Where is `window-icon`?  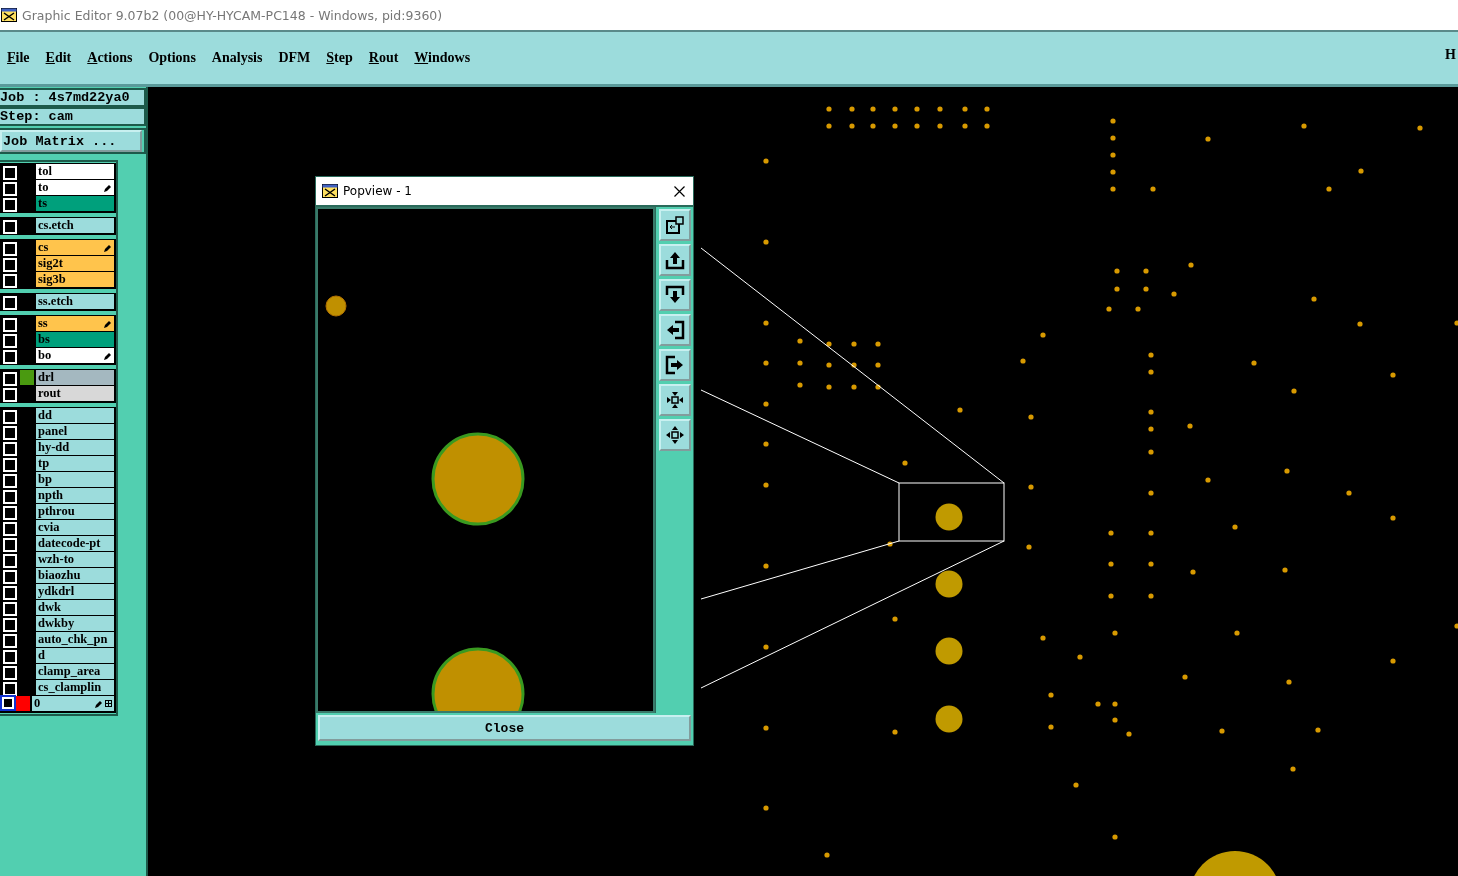 window-icon is located at coordinates (675, 225).